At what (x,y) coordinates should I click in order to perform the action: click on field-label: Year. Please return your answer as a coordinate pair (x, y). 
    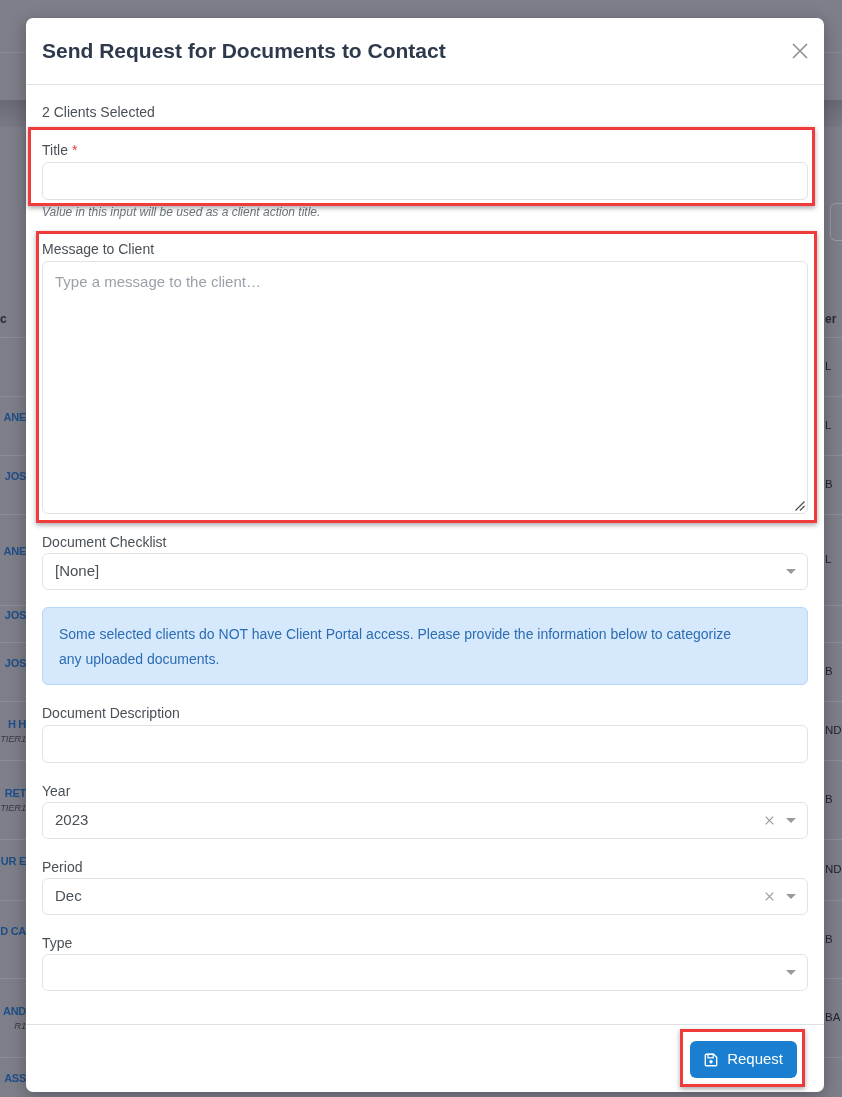
    Looking at the image, I should click on (57, 791).